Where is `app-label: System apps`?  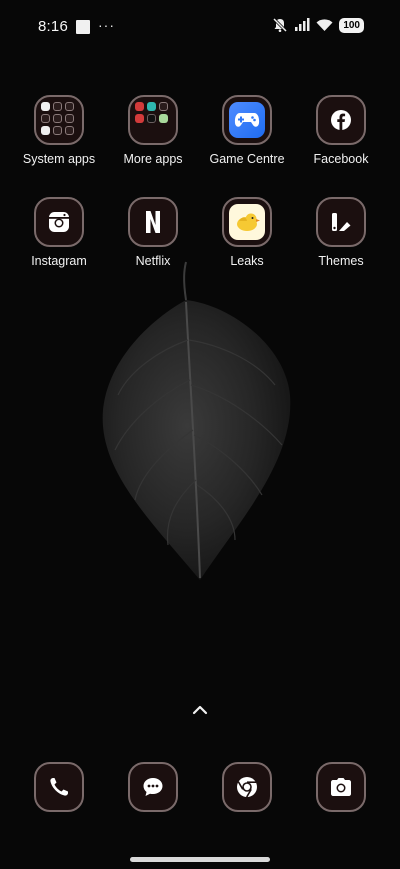 app-label: System apps is located at coordinates (59, 159).